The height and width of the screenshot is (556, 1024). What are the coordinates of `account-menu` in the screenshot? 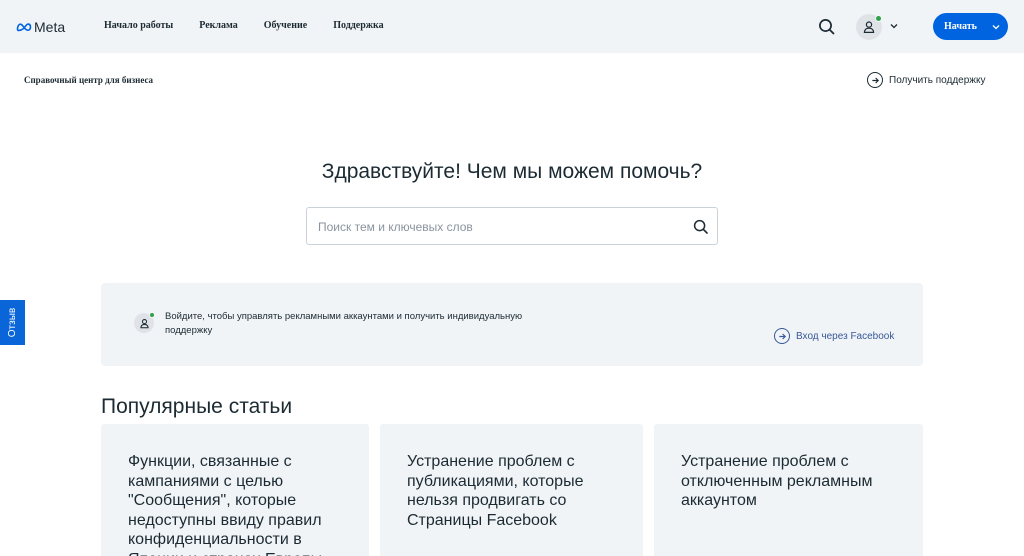 It's located at (880, 27).